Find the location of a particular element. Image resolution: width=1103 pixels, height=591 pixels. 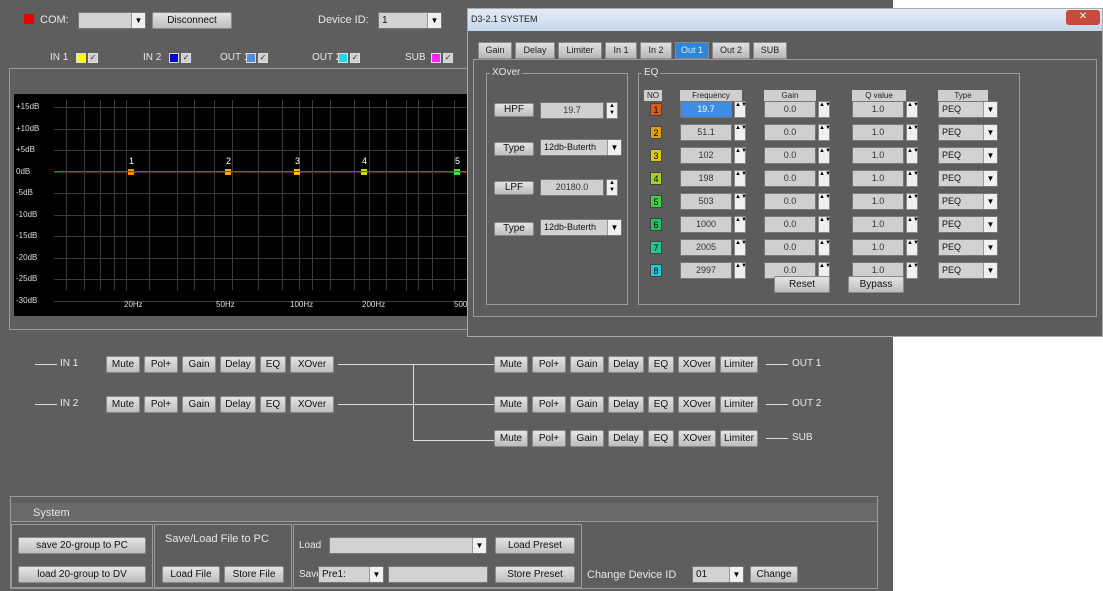

save-20-group-button: save 20-group to PC is located at coordinates (82, 545).